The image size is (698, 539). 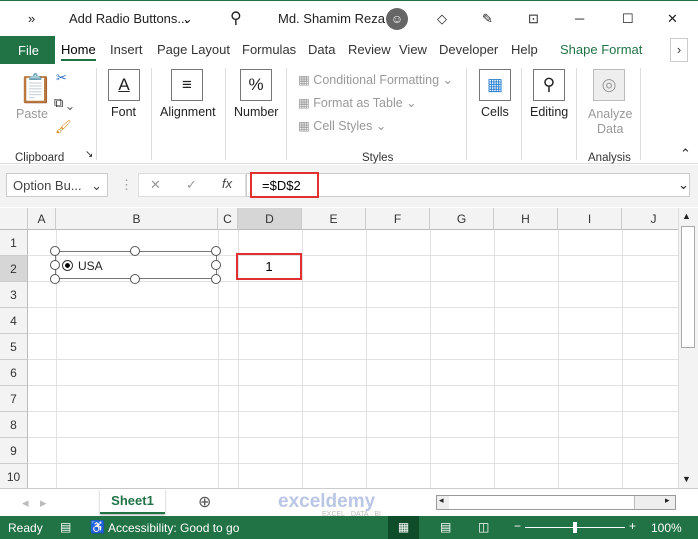 I want to click on col-header: H, so click(x=526, y=219).